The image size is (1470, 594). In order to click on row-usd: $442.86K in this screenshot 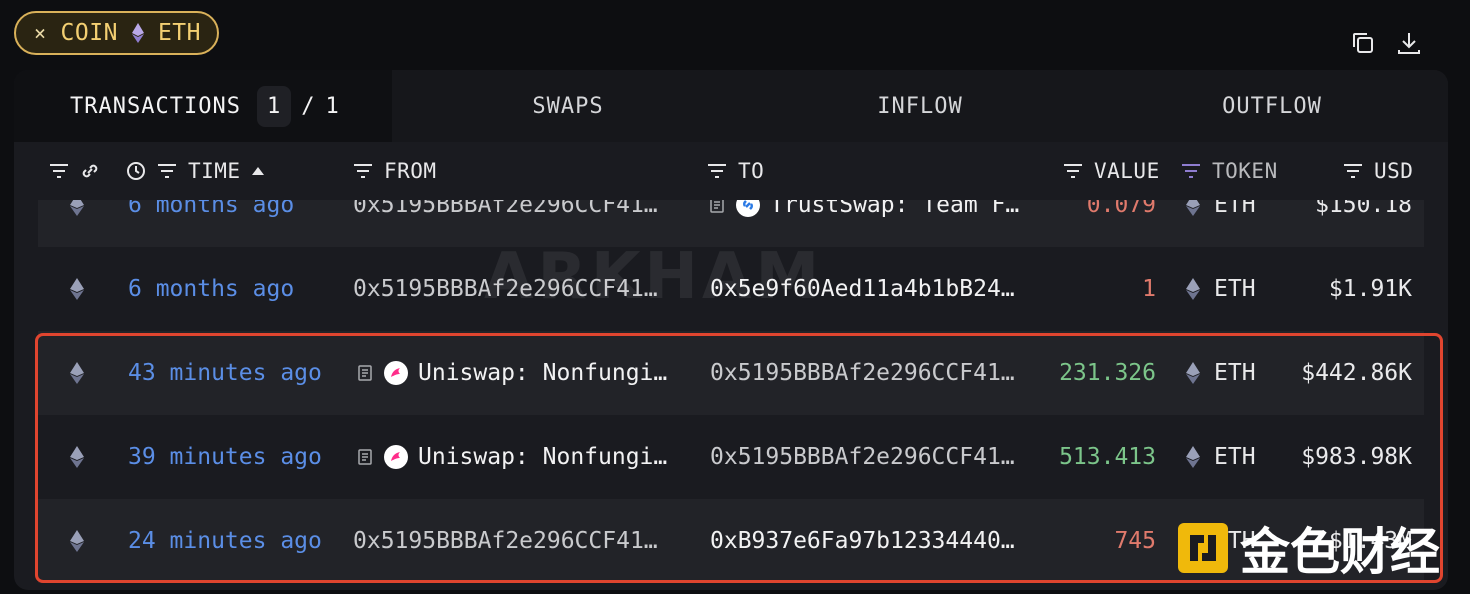, I will do `click(1356, 373)`.